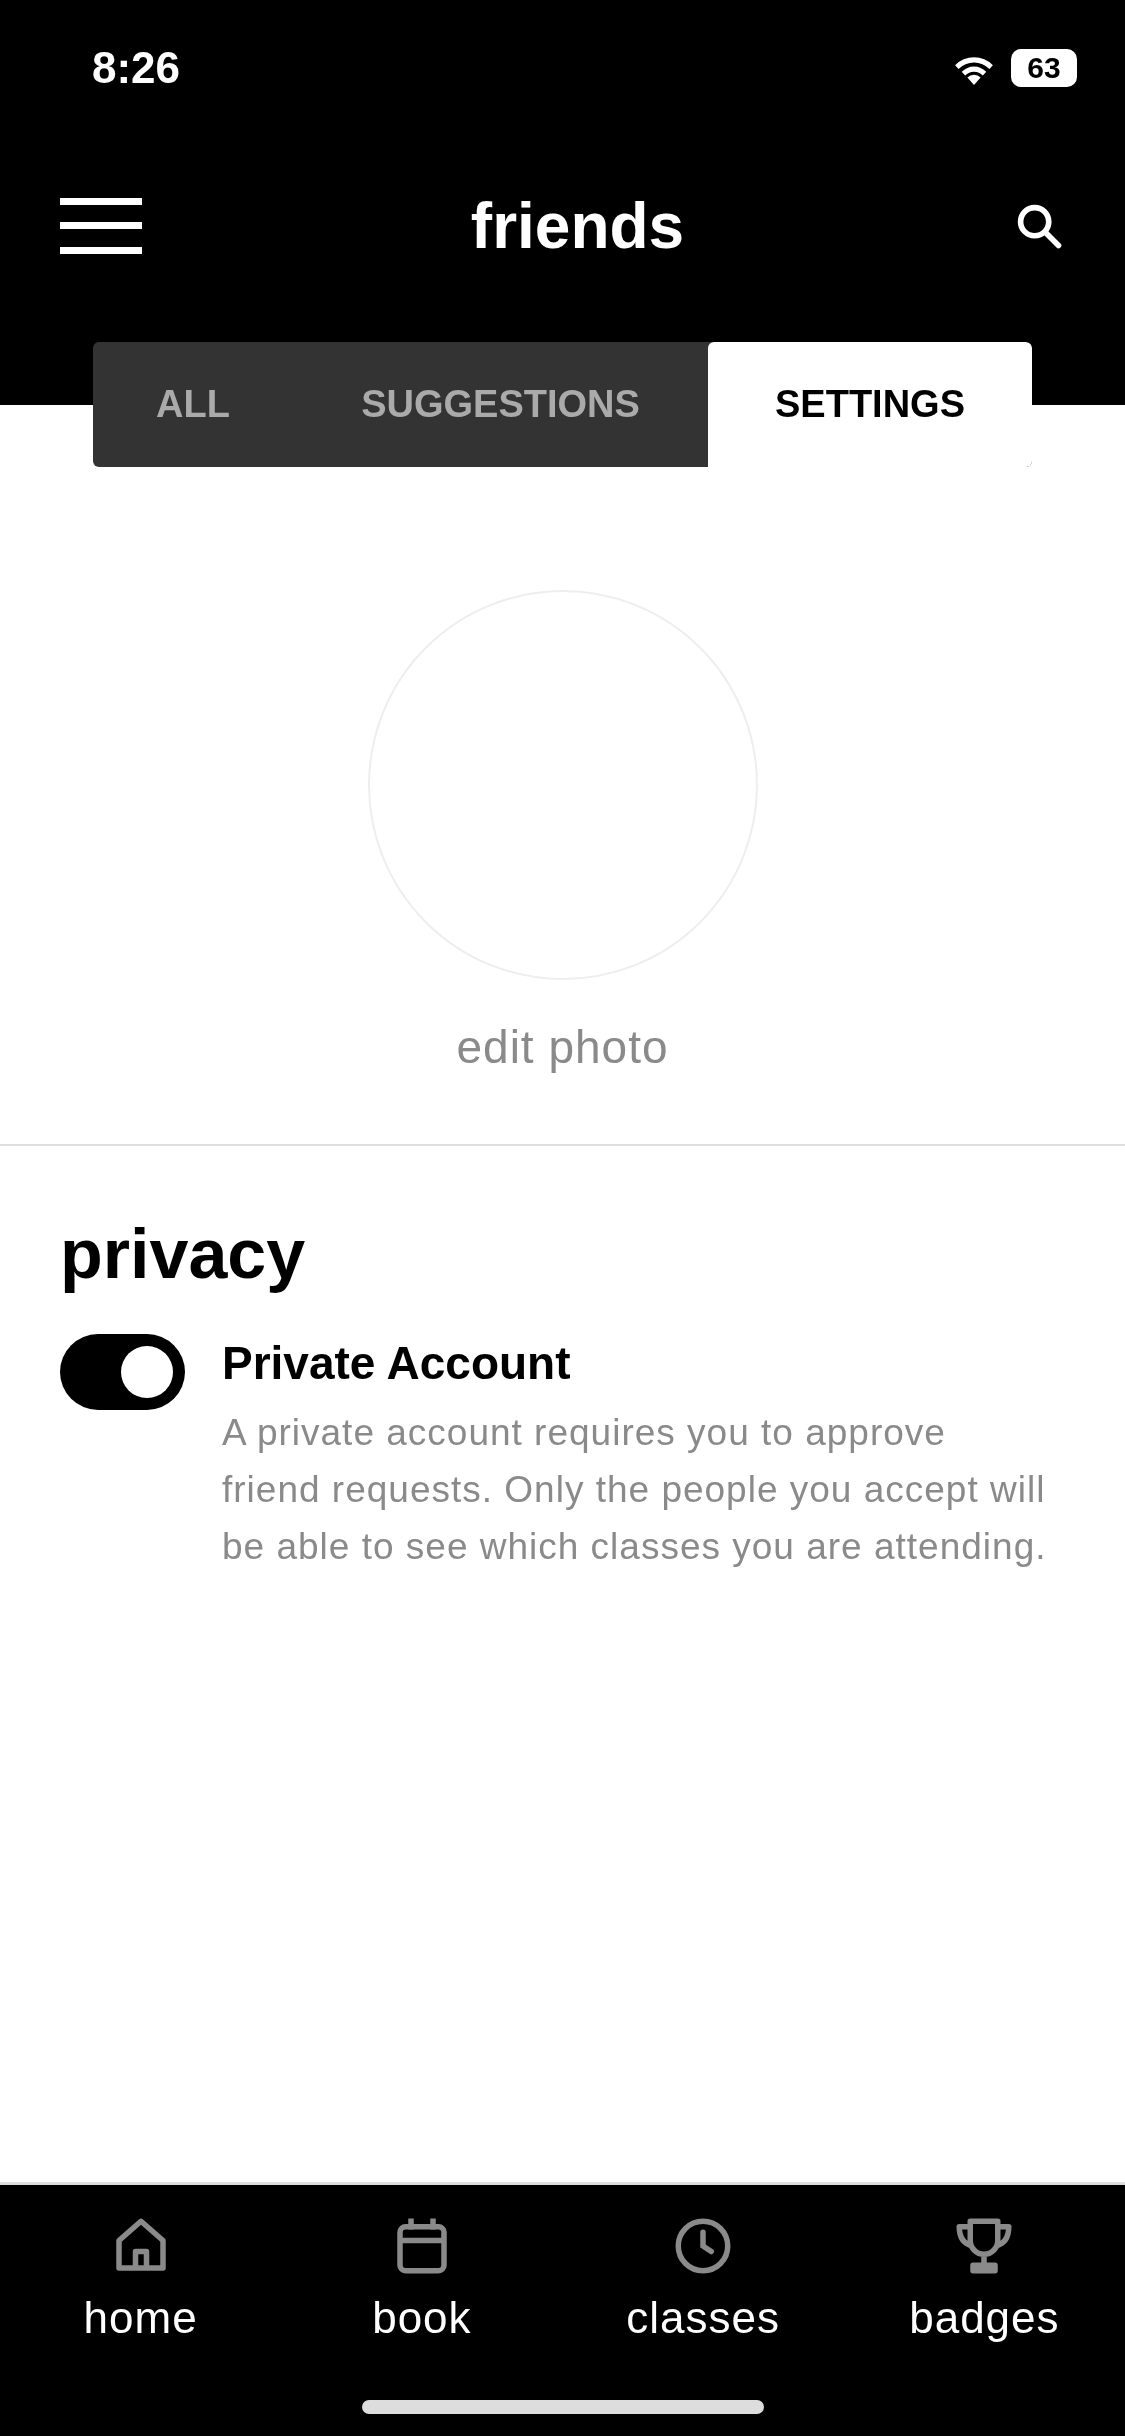 The height and width of the screenshot is (2436, 1125). What do you see at coordinates (136, 68) in the screenshot?
I see `status-time: 8:26` at bounding box center [136, 68].